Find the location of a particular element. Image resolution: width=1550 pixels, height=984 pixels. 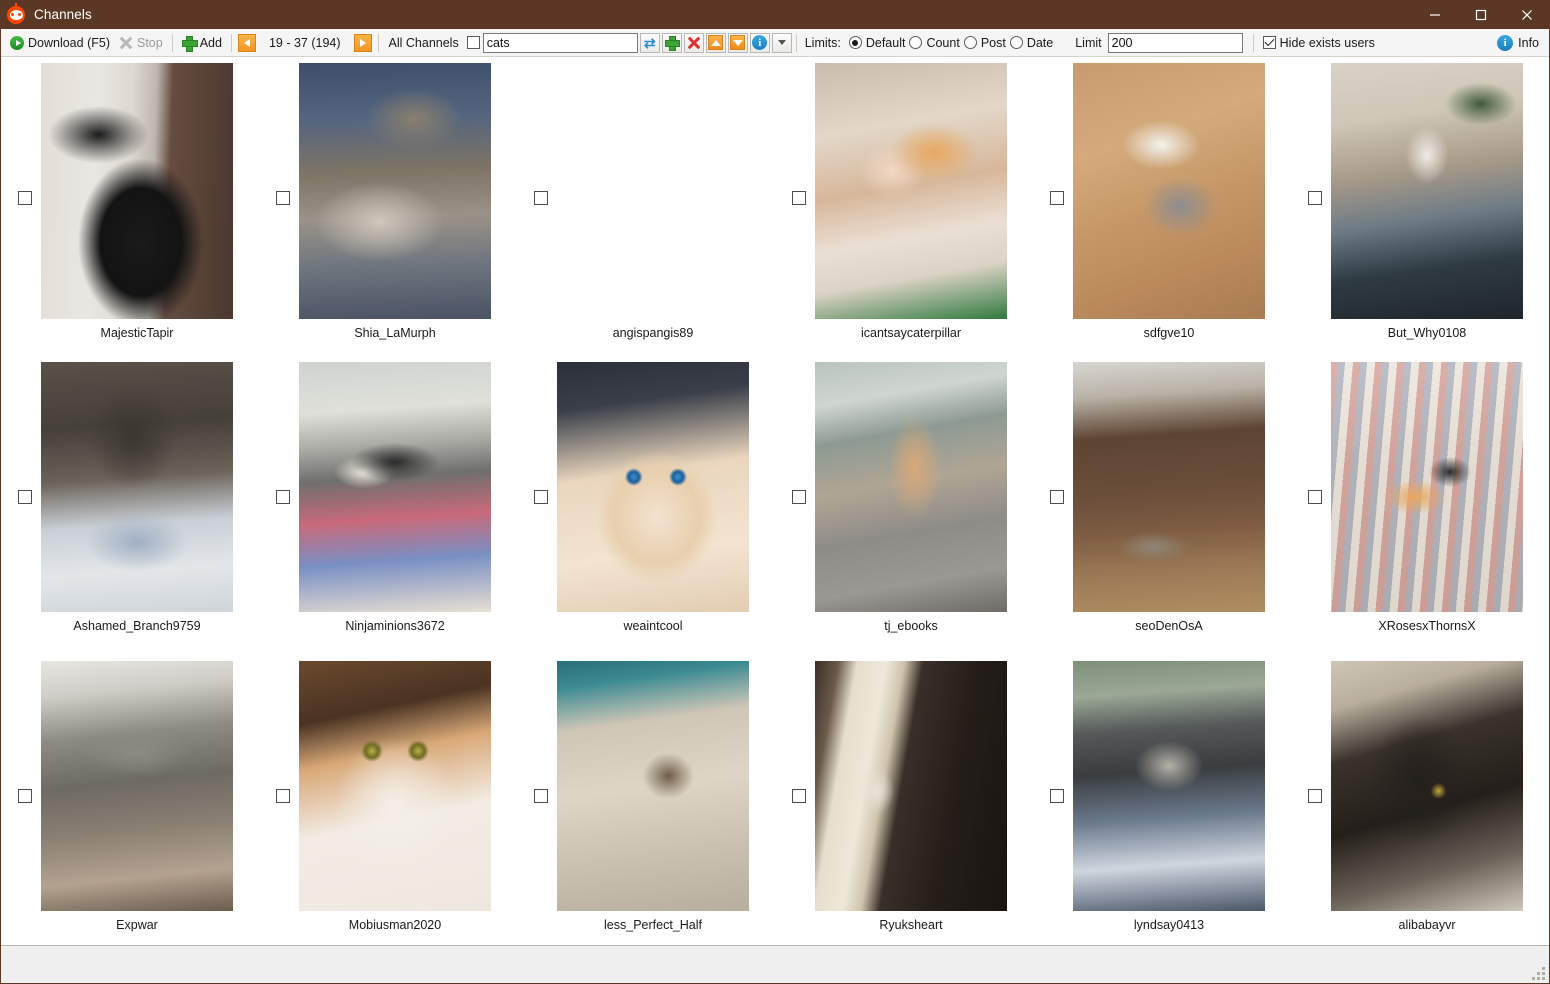

grid-item: angispangis89 is located at coordinates (646, 212).